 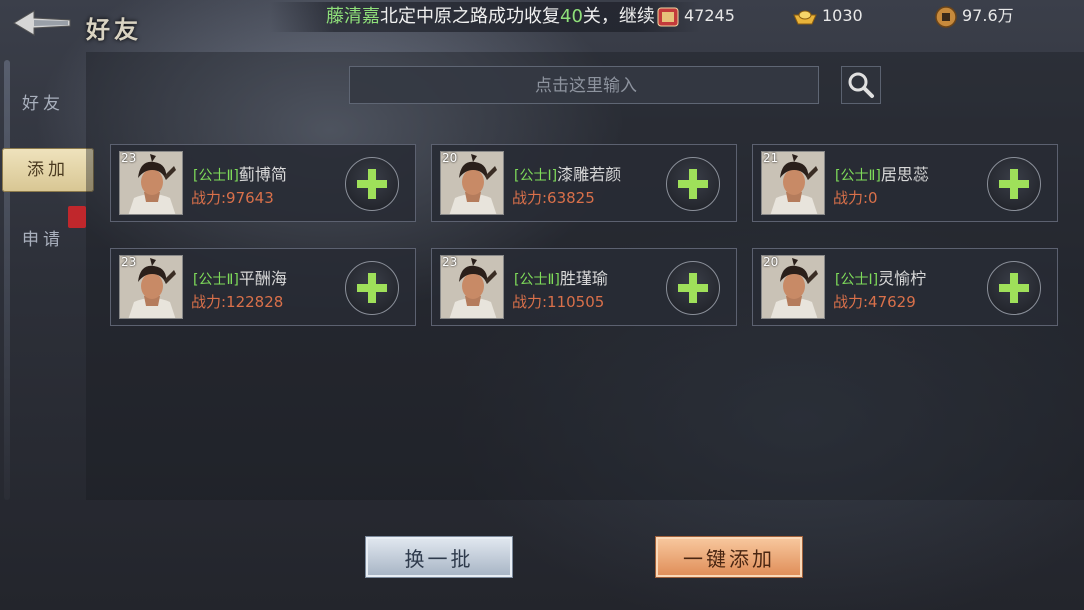 I want to click on player-card: 20 [公士Ⅰ]漆雕若颜 战力:63825, so click(x=584, y=183).